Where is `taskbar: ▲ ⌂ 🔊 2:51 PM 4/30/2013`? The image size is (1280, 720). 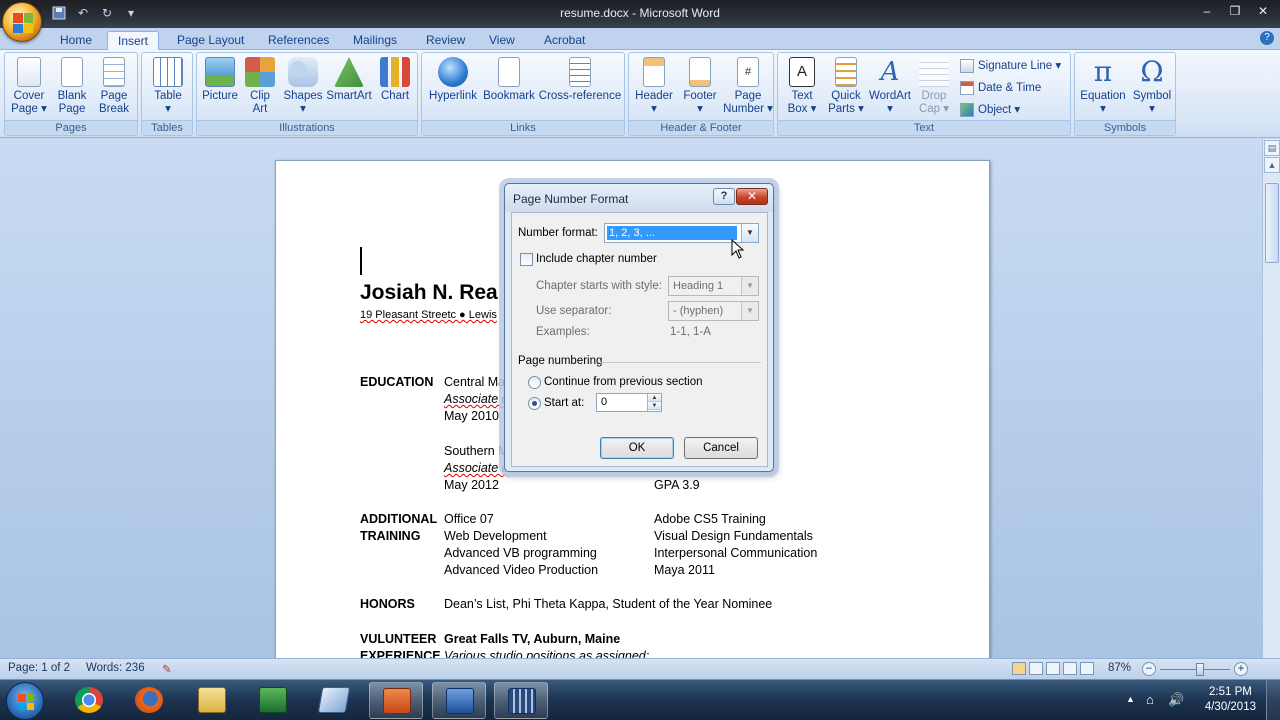 taskbar: ▲ ⌂ 🔊 2:51 PM 4/30/2013 is located at coordinates (640, 699).